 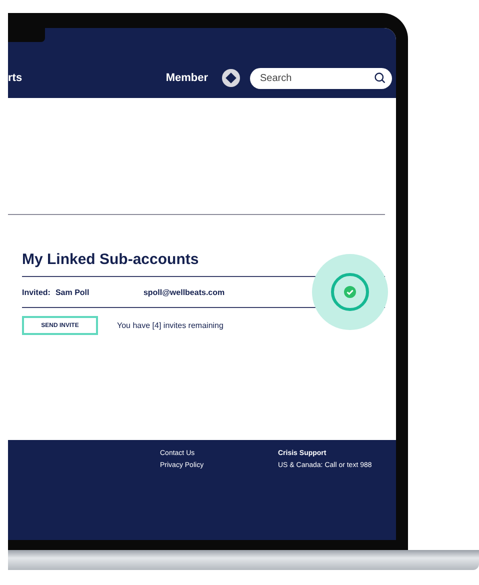 I want to click on search-icon, so click(x=380, y=78).